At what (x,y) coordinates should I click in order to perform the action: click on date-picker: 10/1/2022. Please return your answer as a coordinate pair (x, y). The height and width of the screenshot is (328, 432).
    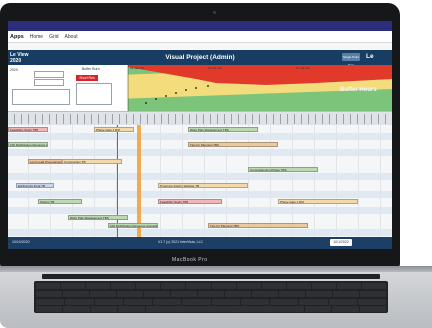
    Looking at the image, I should click on (341, 242).